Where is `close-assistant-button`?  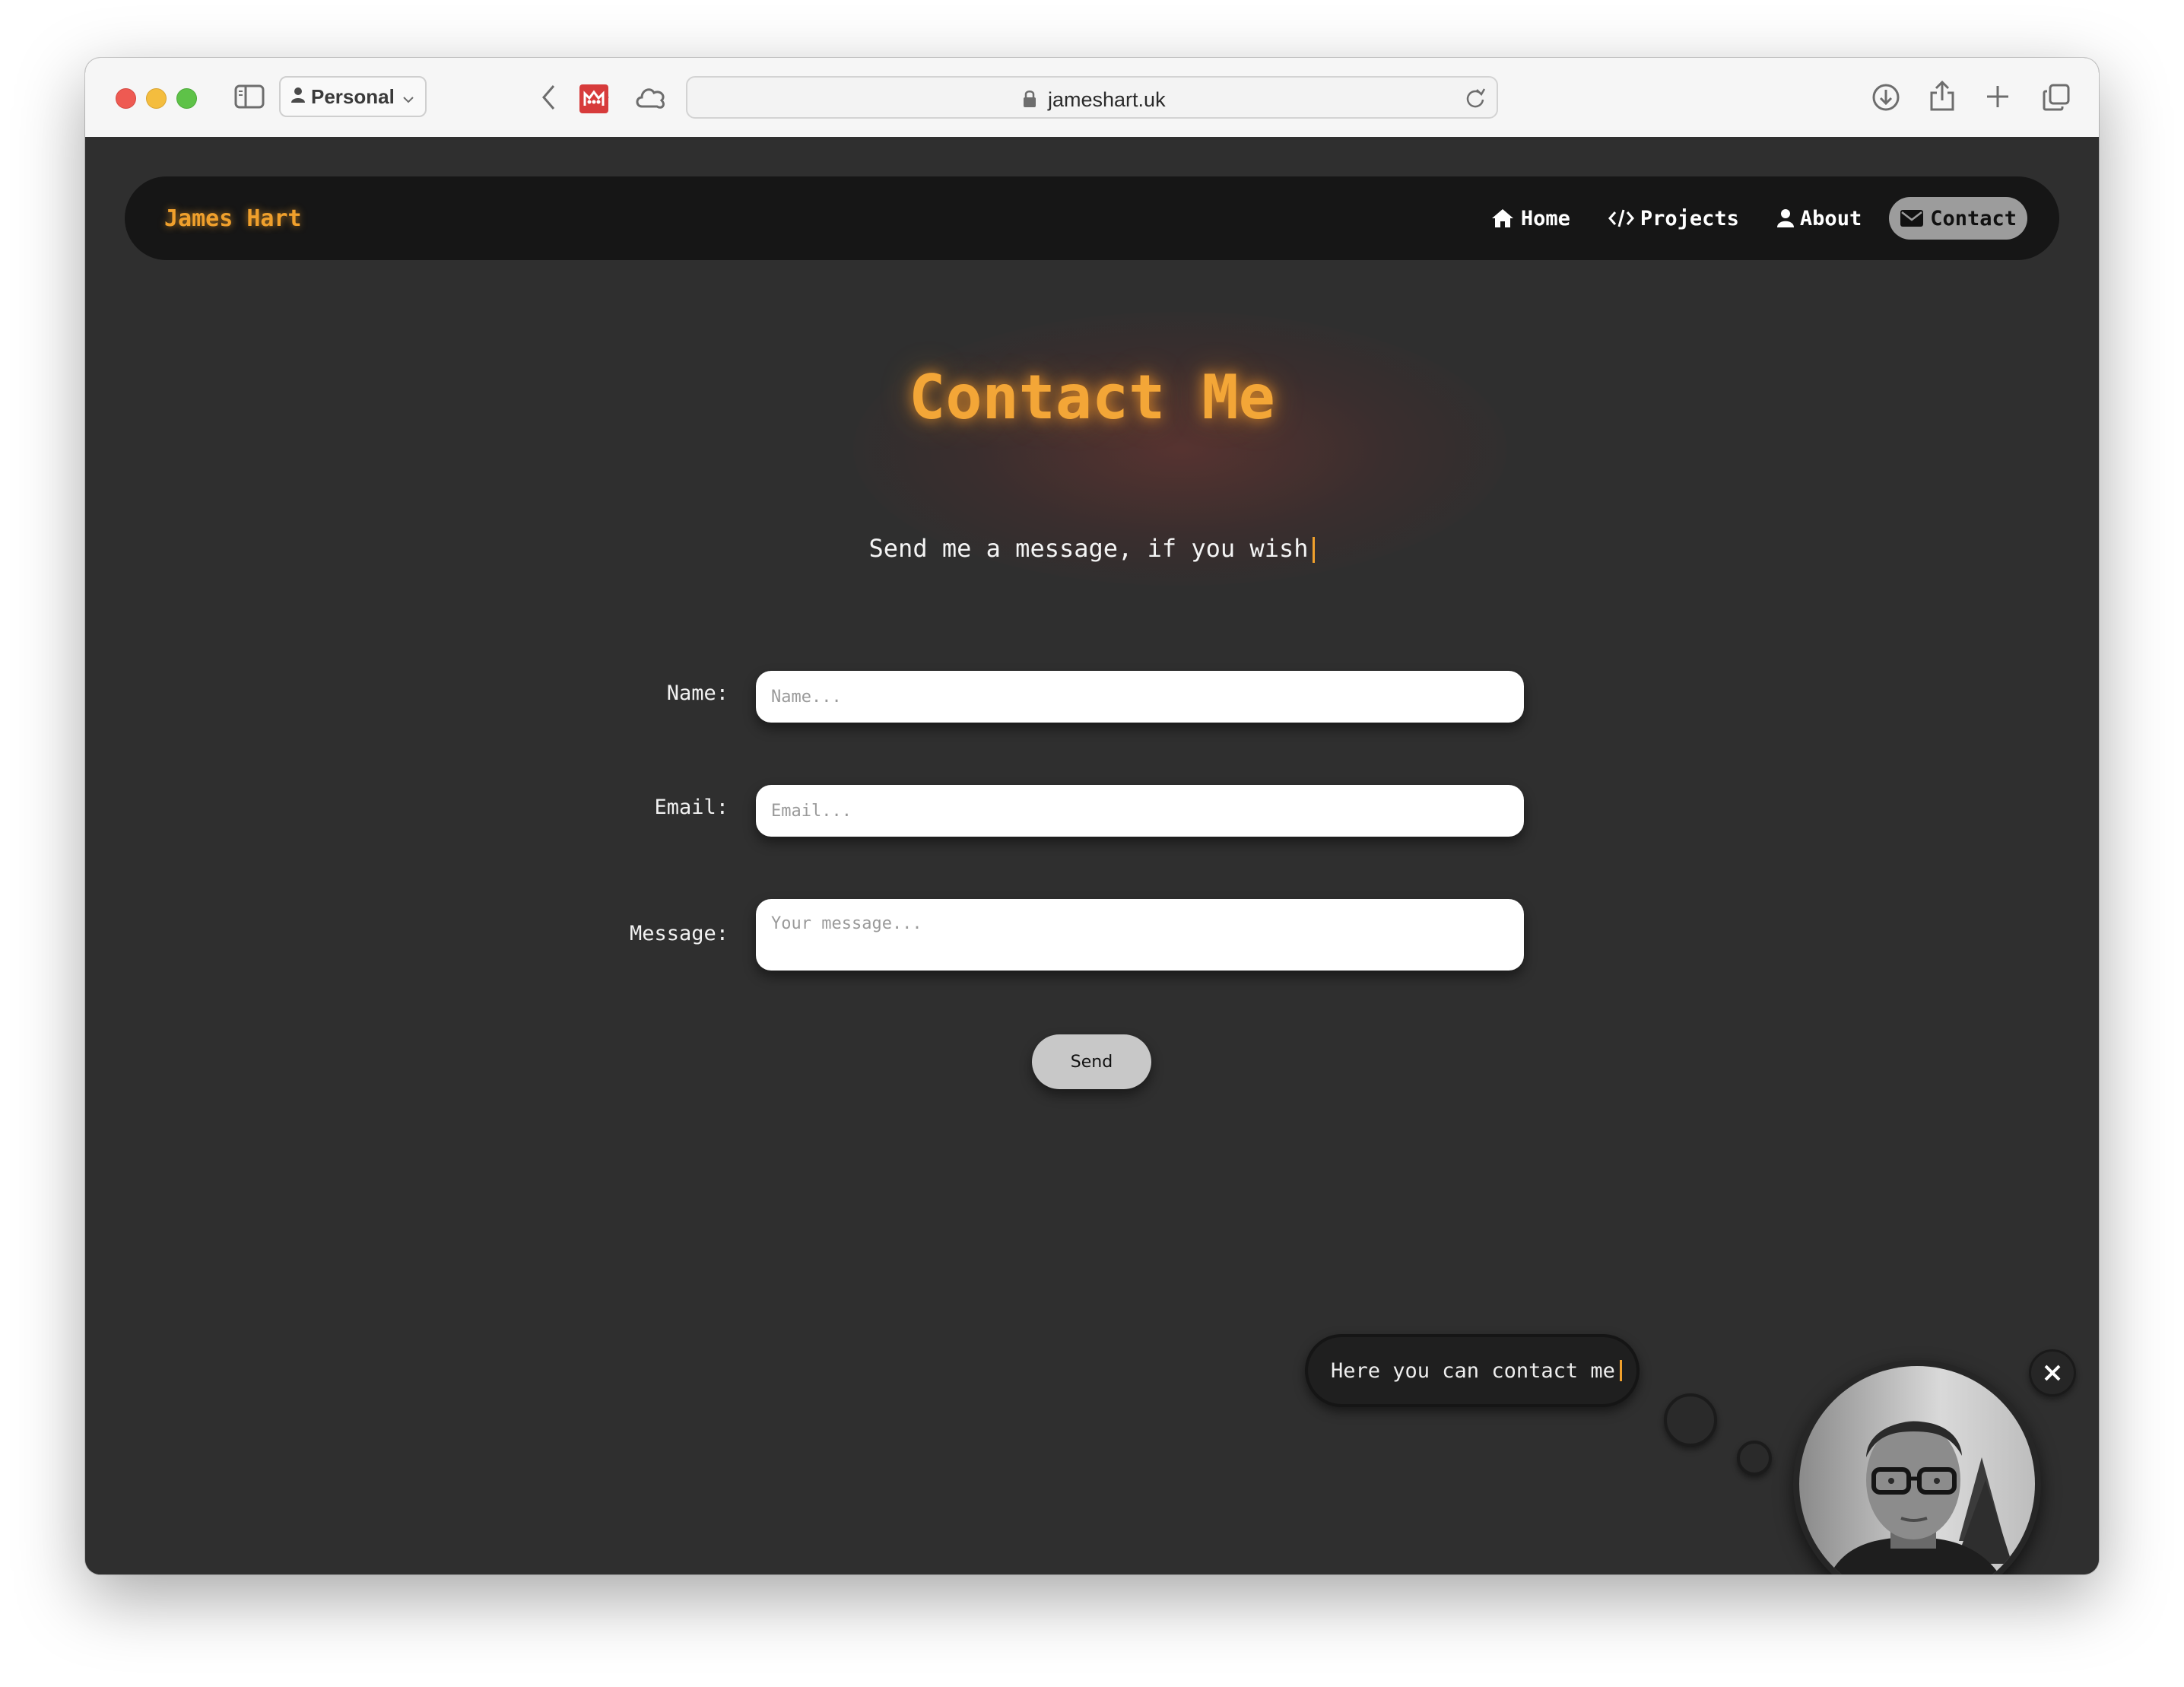
close-assistant-button is located at coordinates (2052, 1372).